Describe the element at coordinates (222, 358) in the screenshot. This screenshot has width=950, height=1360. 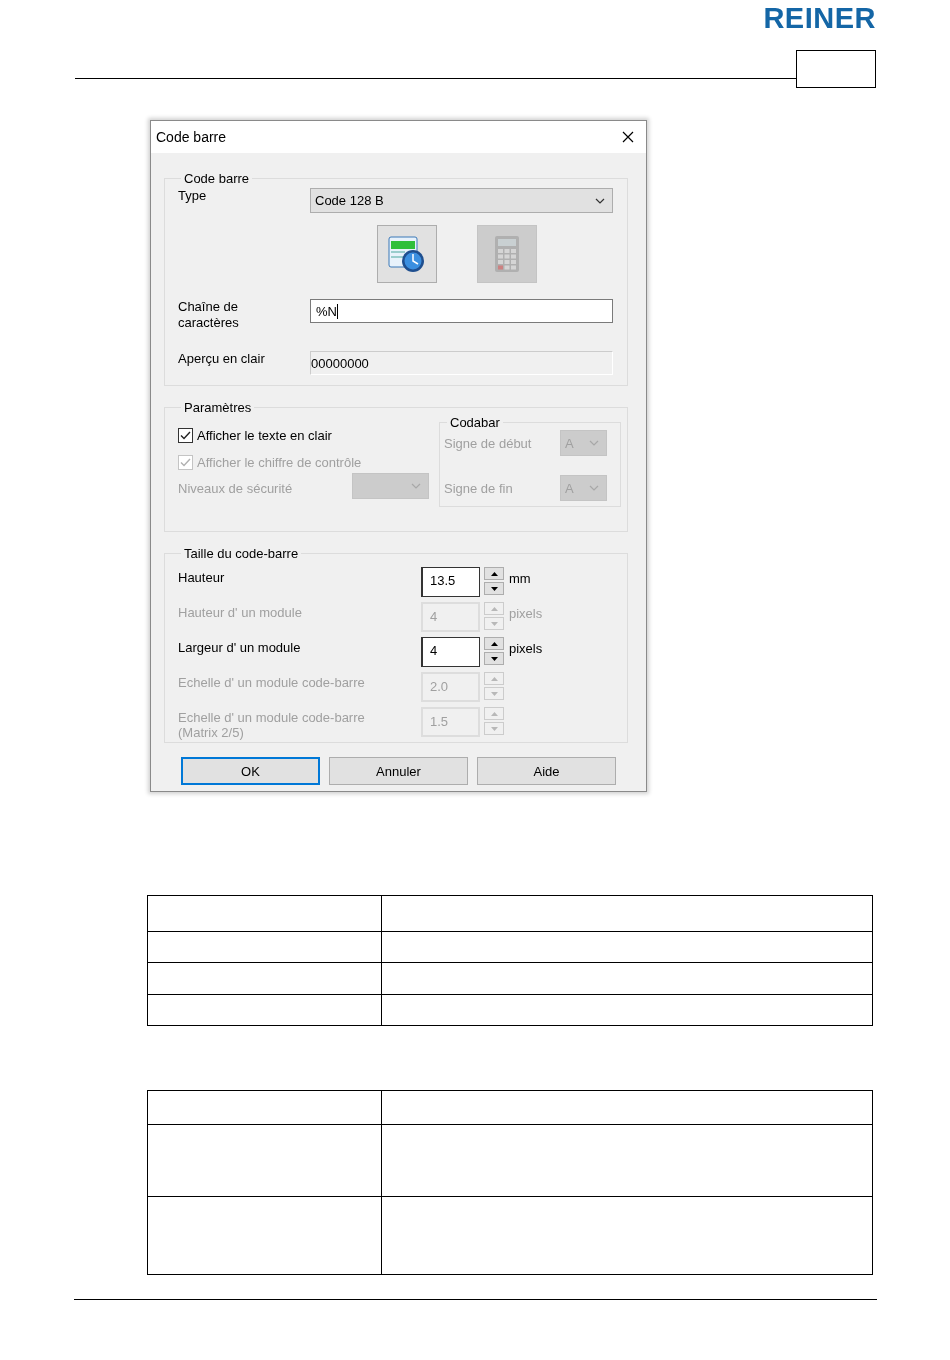
I see `field-label: Aperçu en clair` at that location.